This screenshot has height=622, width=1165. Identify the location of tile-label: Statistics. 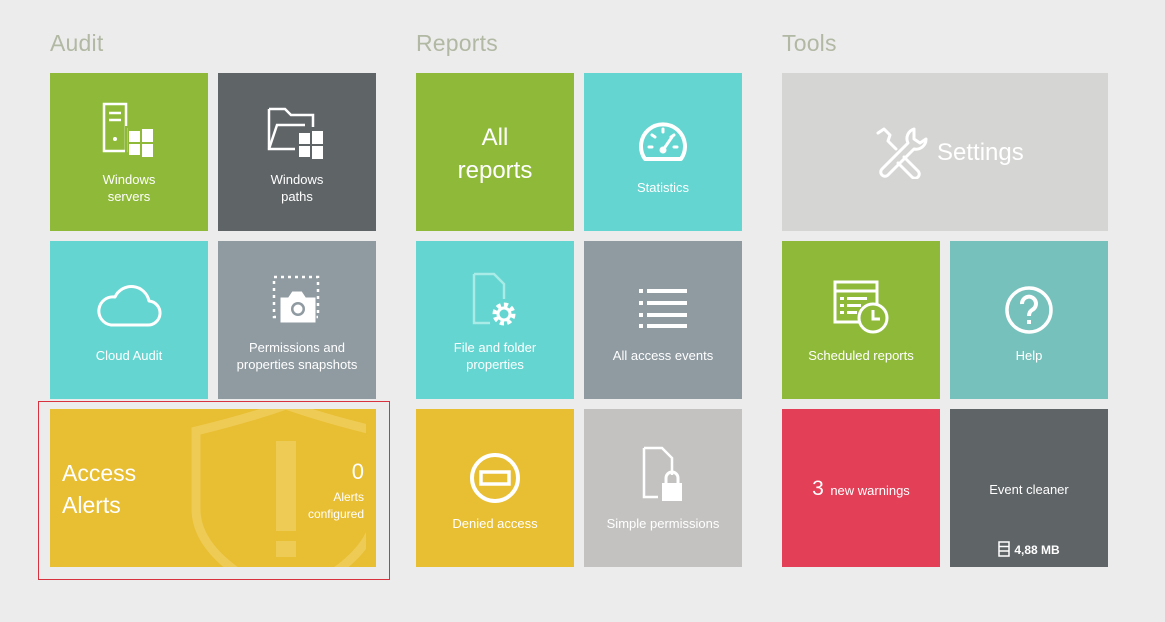
(662, 187).